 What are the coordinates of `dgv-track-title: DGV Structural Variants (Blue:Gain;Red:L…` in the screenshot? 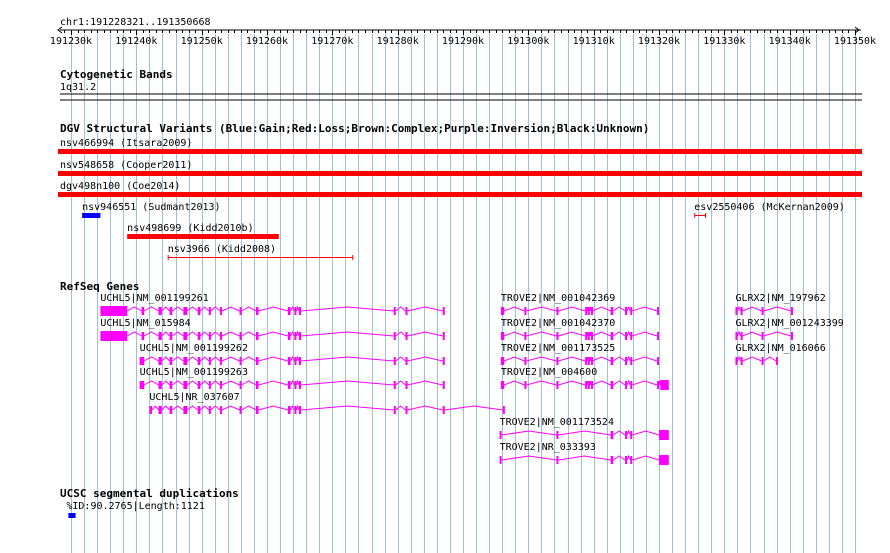 It's located at (354, 128).